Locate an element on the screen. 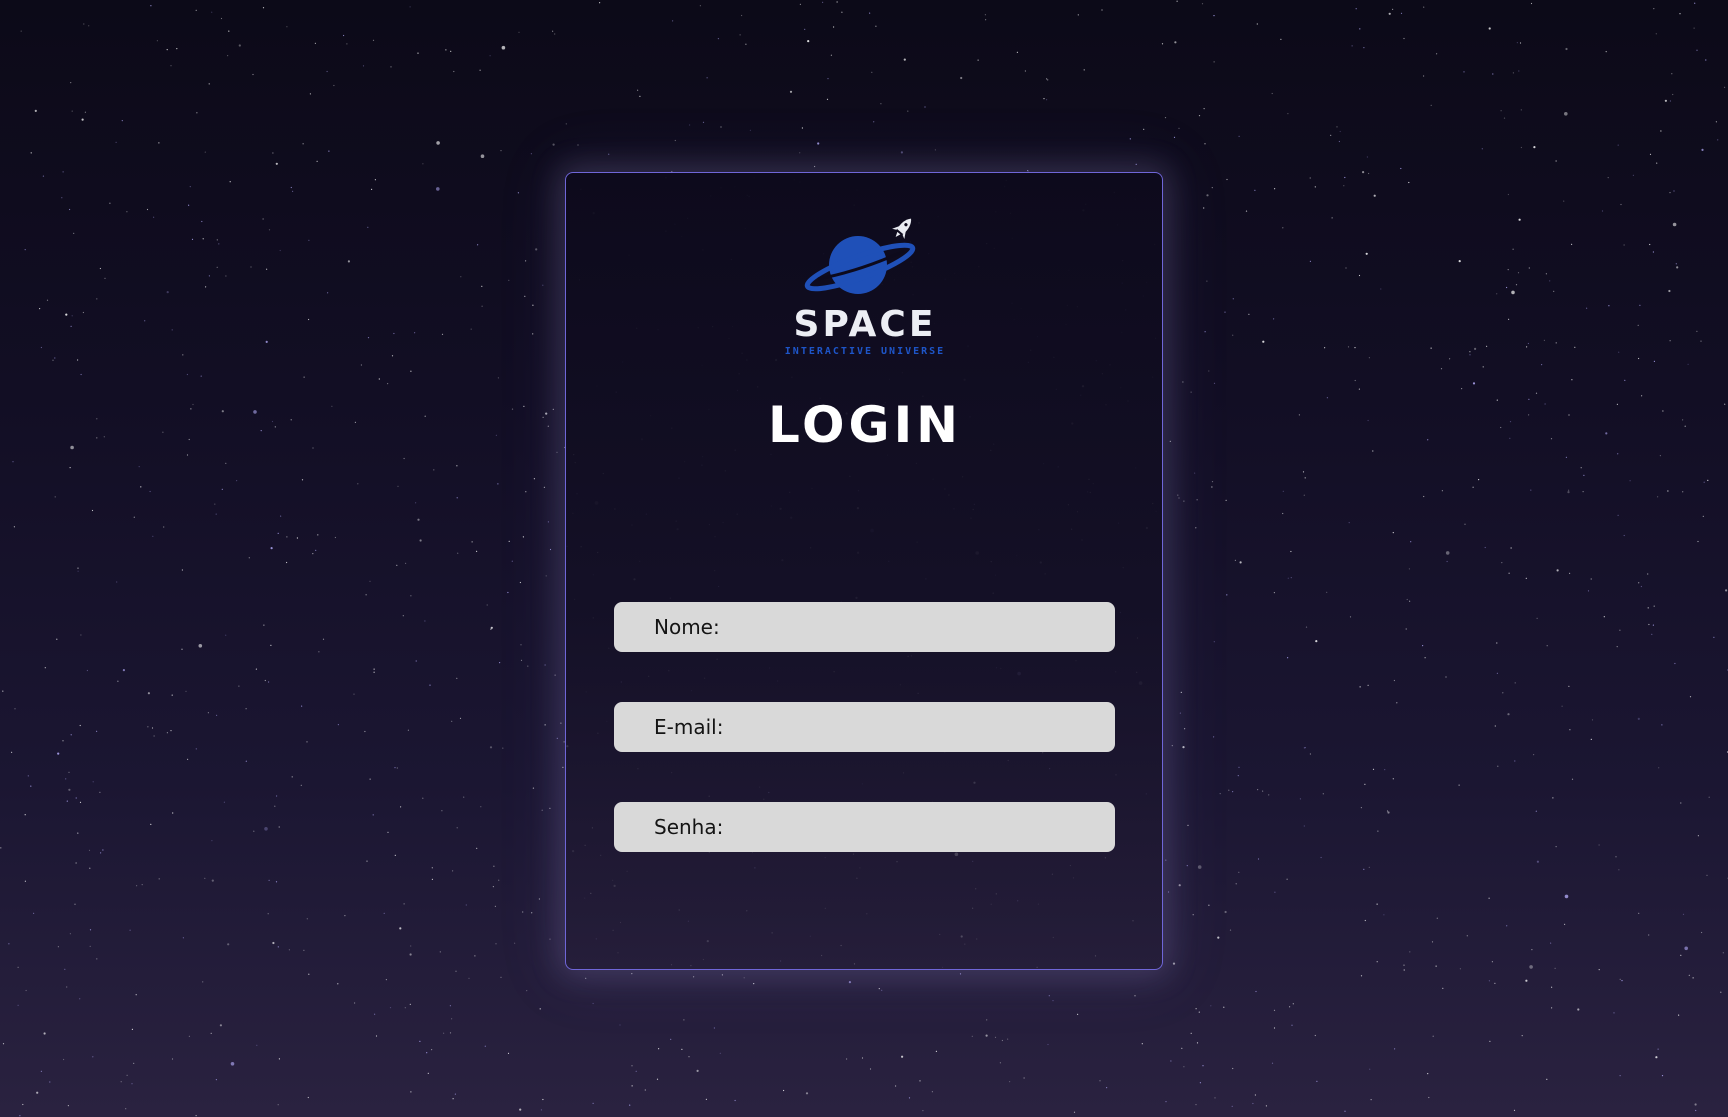 Image resolution: width=1728 pixels, height=1117 pixels. planet-rocket-icon is located at coordinates (860, 256).